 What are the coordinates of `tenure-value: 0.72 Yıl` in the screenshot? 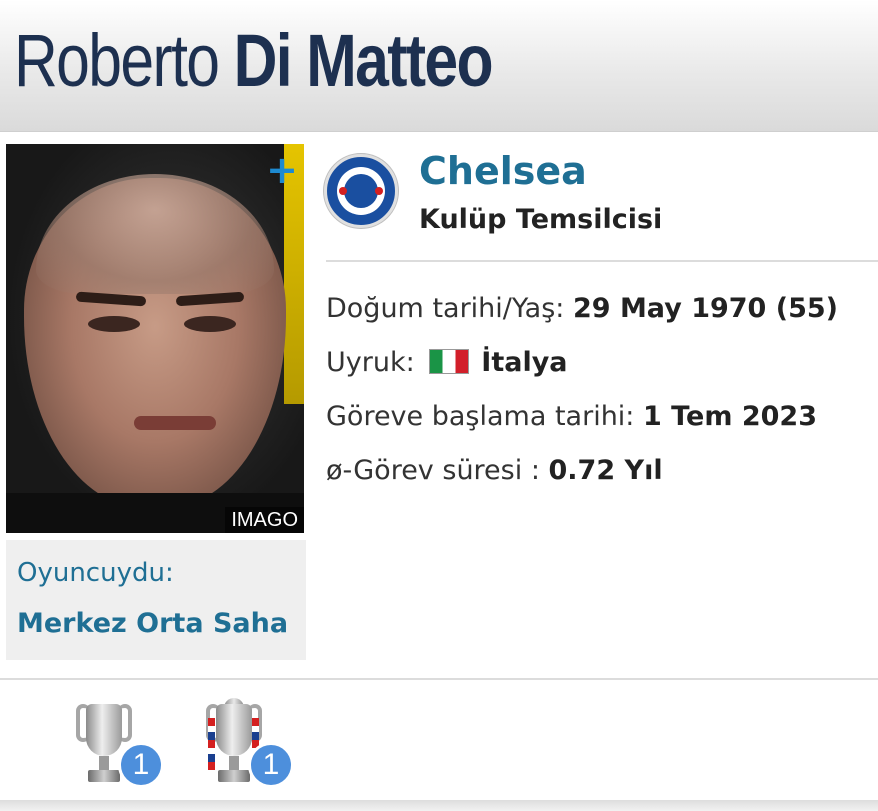 It's located at (605, 470).